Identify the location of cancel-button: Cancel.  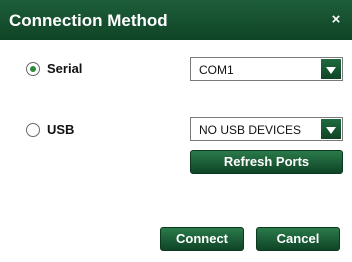
(298, 239).